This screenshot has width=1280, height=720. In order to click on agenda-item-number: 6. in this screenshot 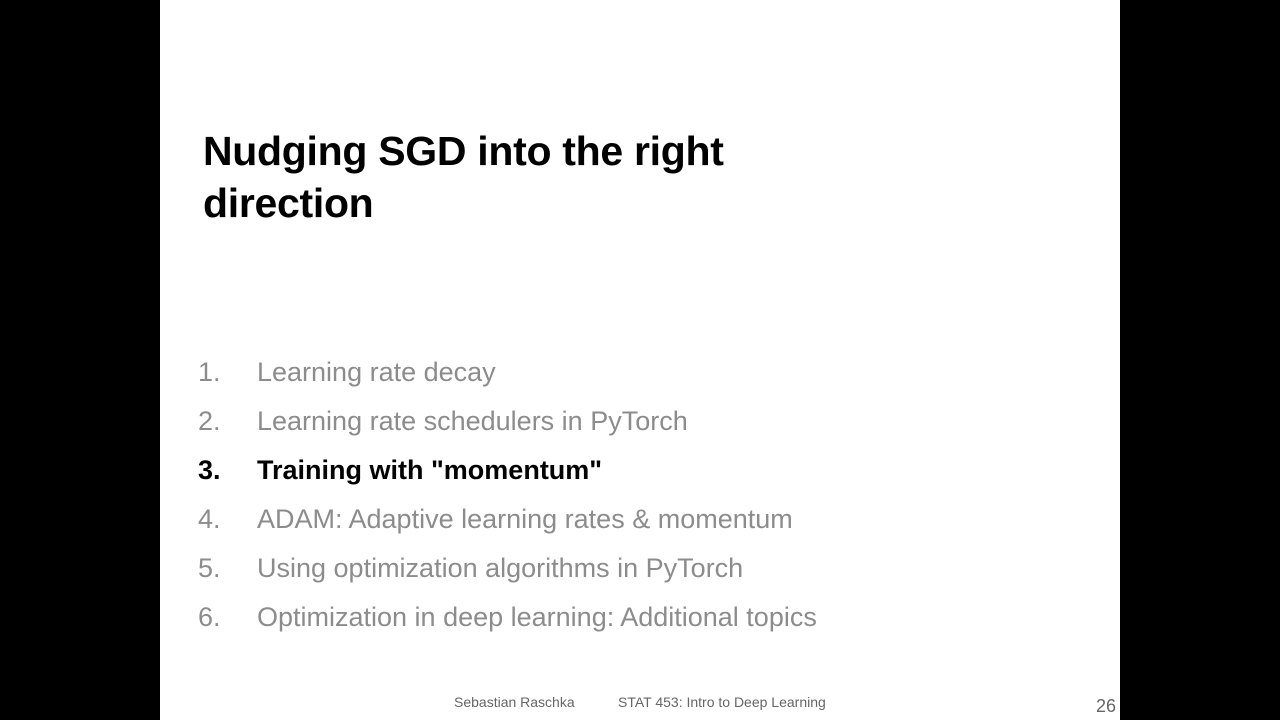, I will do `click(209, 617)`.